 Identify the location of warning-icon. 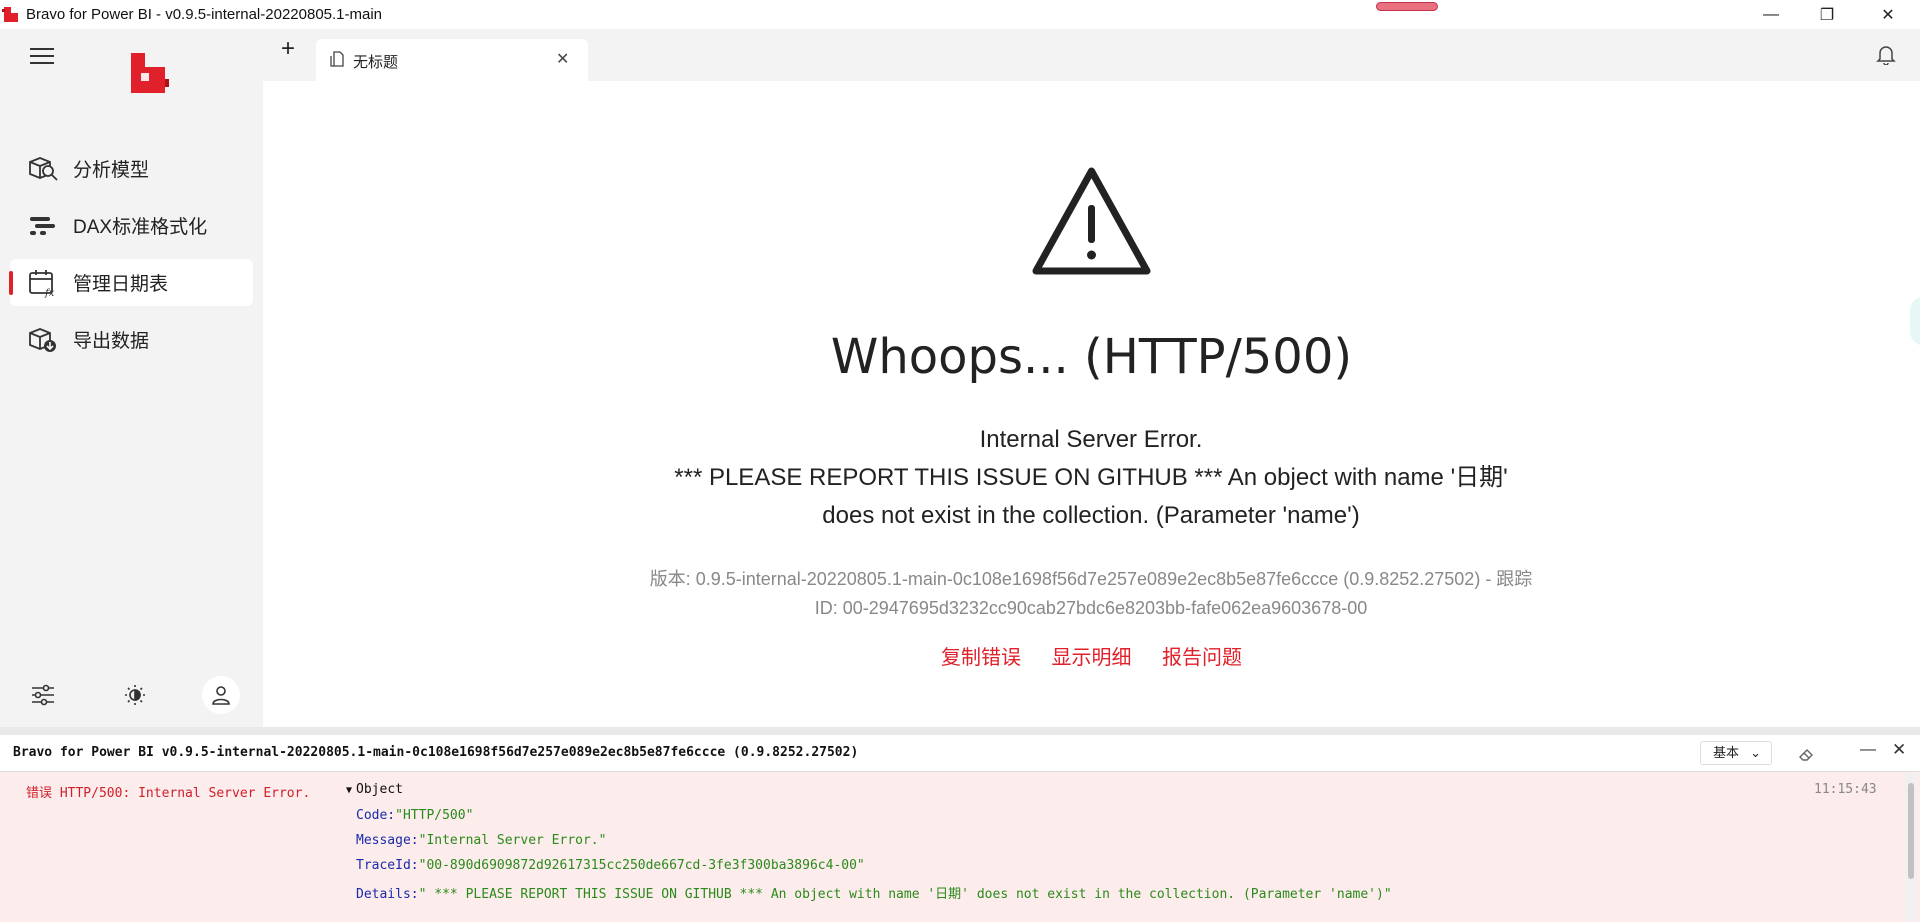
(1091, 221).